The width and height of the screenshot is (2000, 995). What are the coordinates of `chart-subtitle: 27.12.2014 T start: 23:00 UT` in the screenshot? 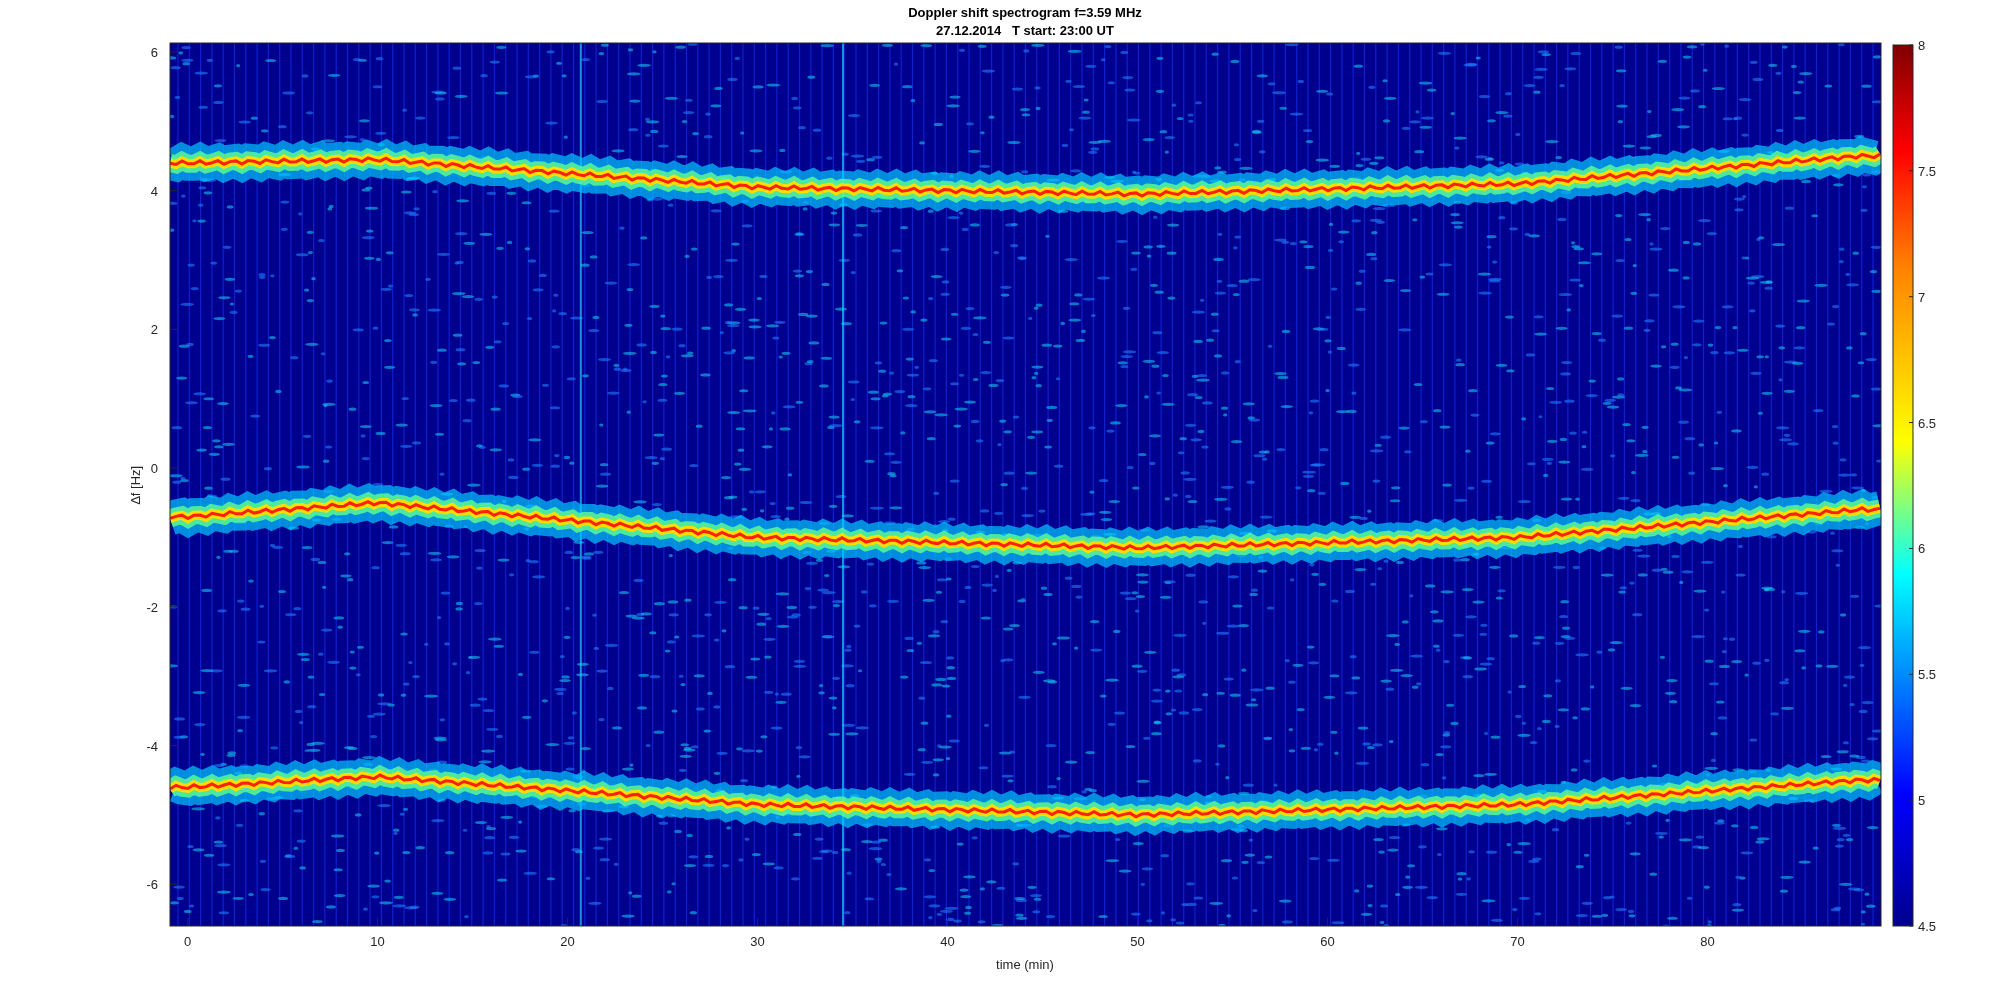 It's located at (1025, 30).